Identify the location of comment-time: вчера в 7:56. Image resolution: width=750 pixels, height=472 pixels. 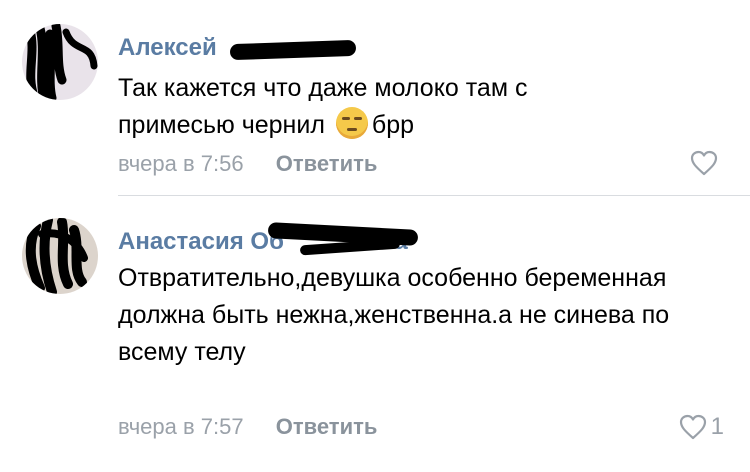
(181, 163).